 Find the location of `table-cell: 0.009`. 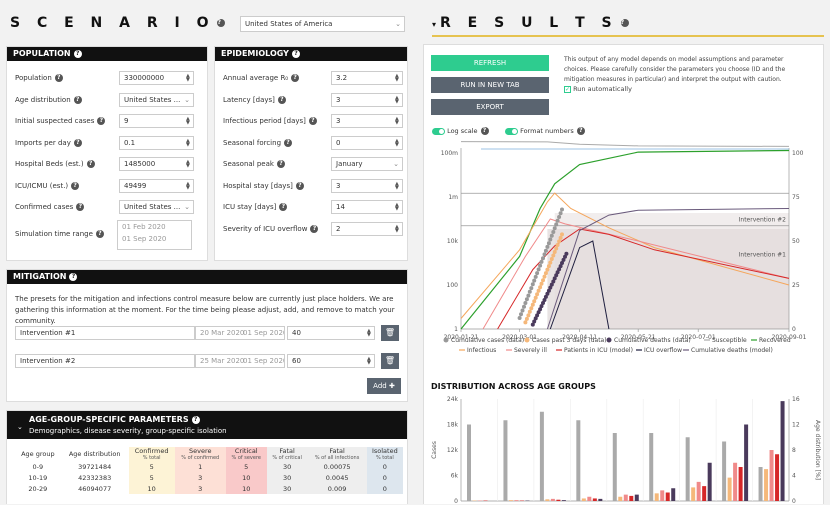

table-cell: 0.009 is located at coordinates (337, 488).